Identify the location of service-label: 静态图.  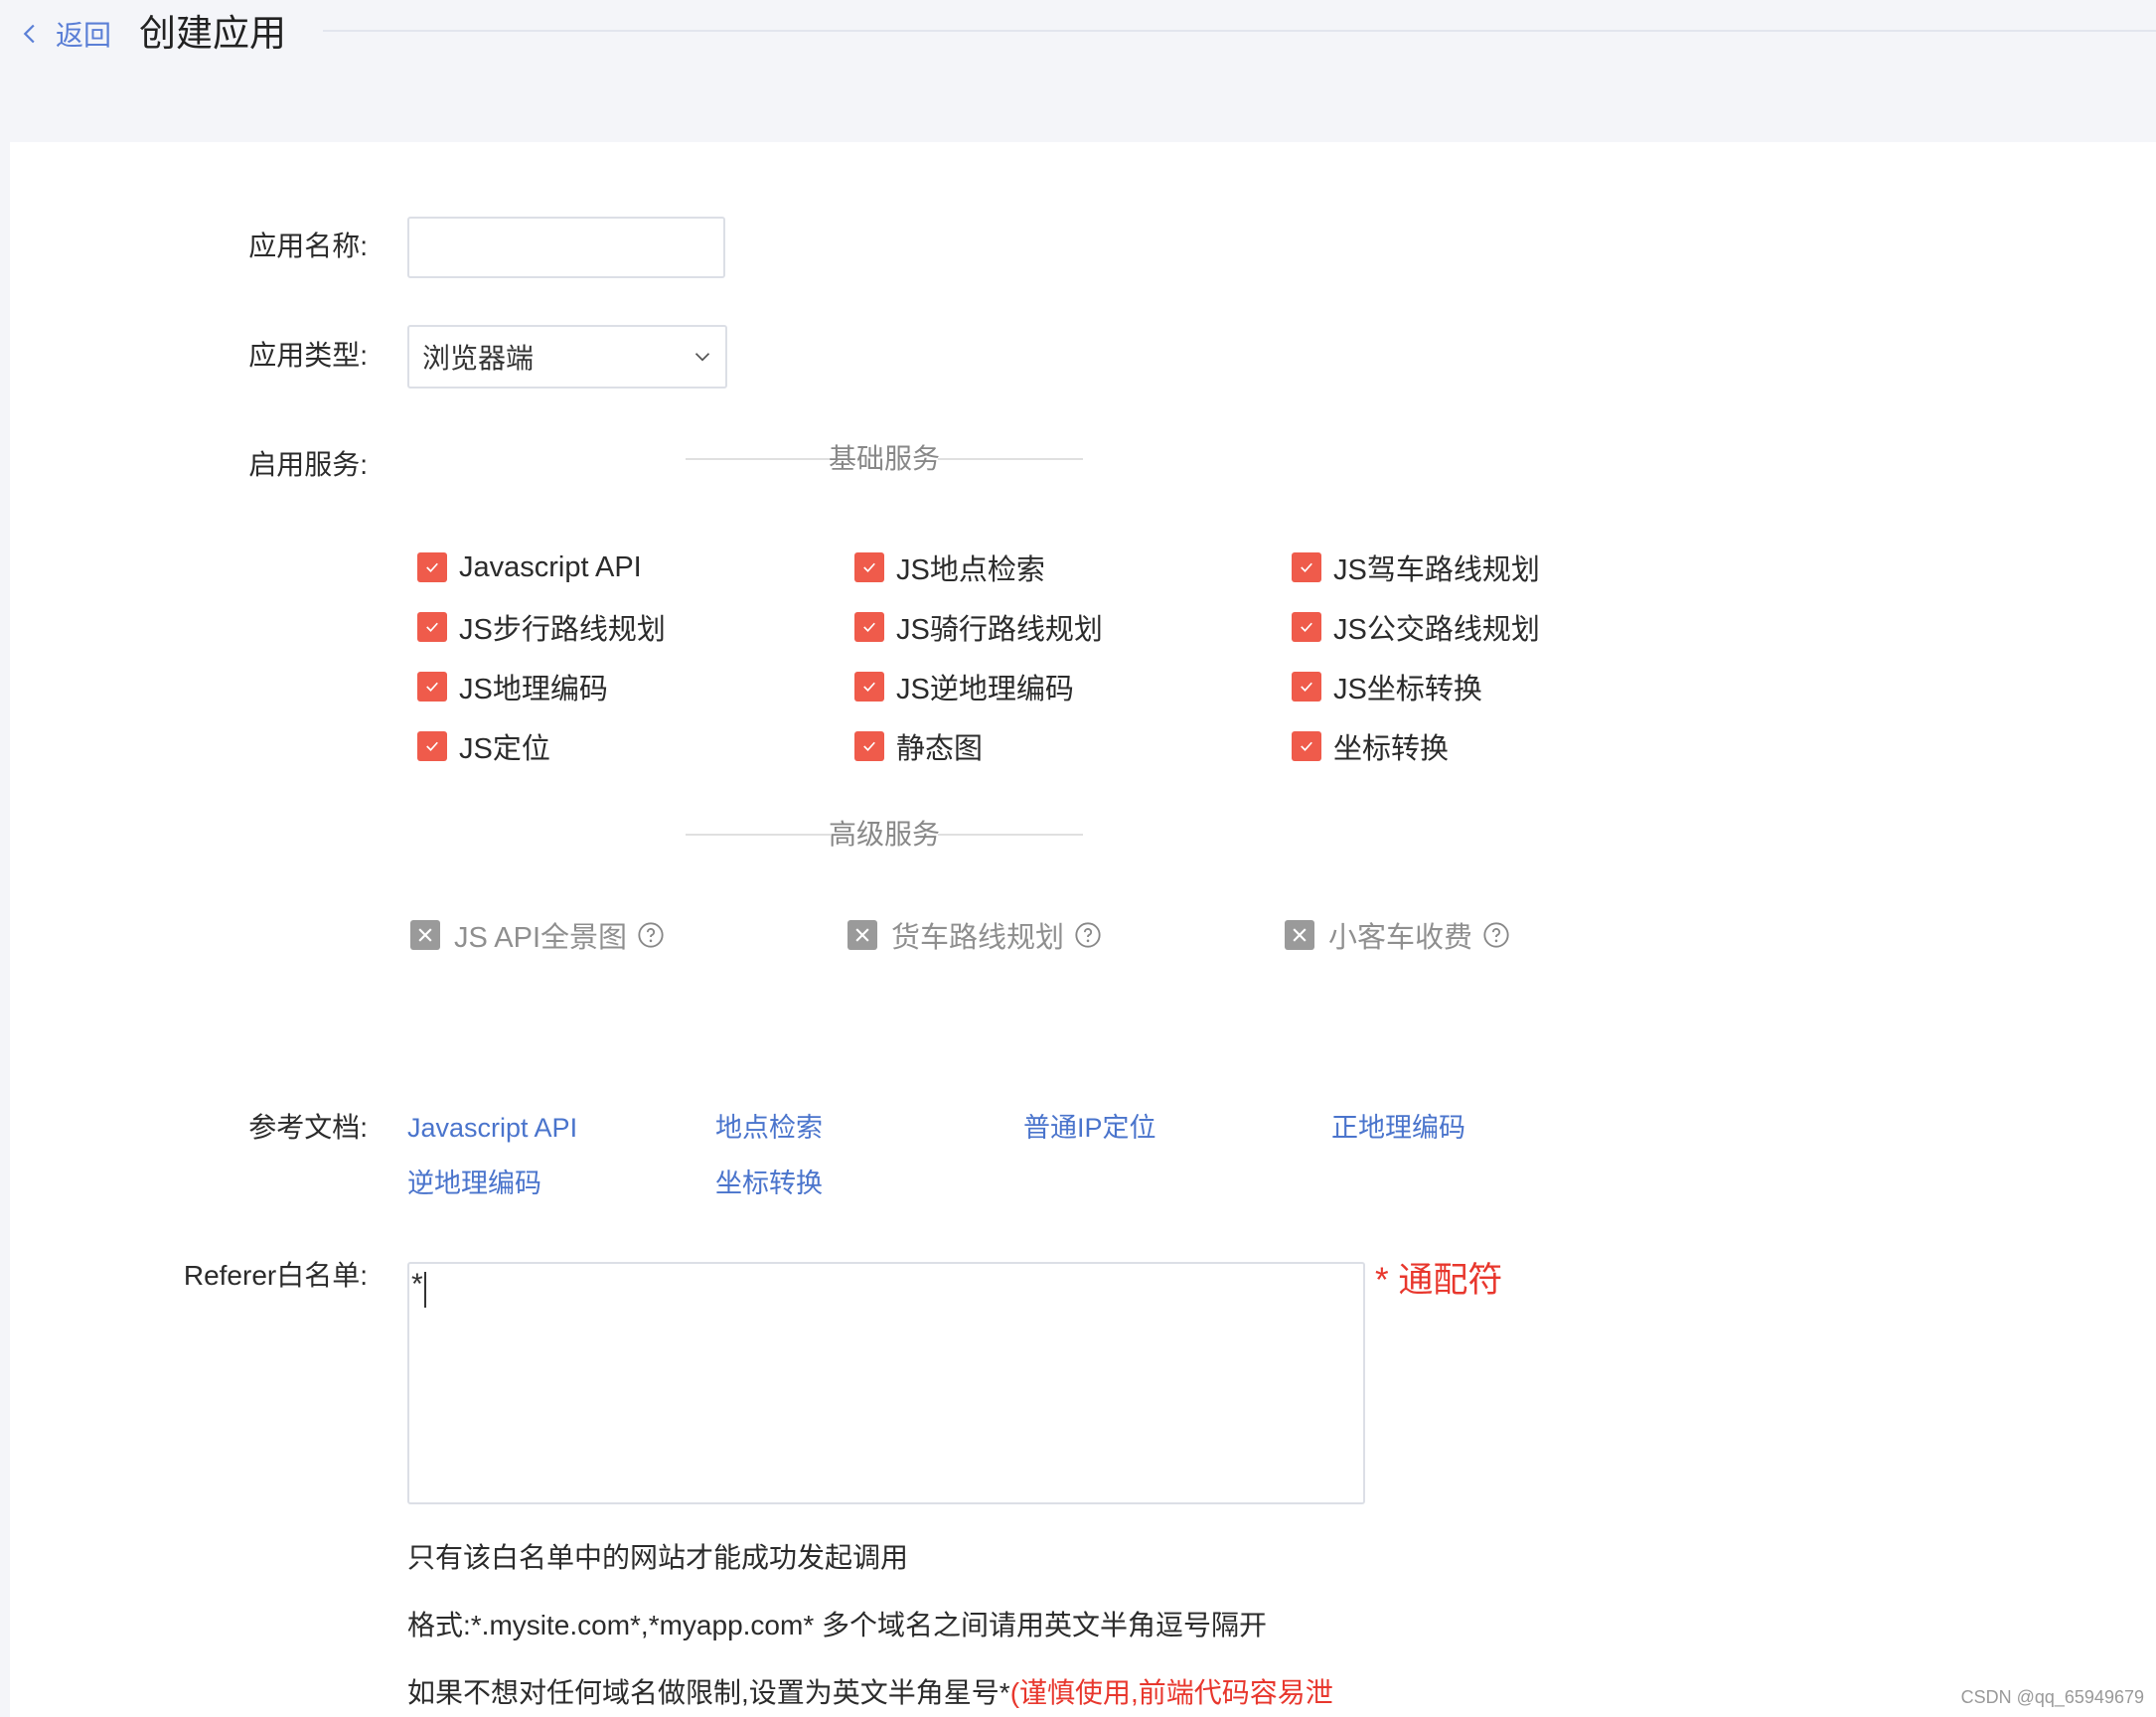
(940, 749).